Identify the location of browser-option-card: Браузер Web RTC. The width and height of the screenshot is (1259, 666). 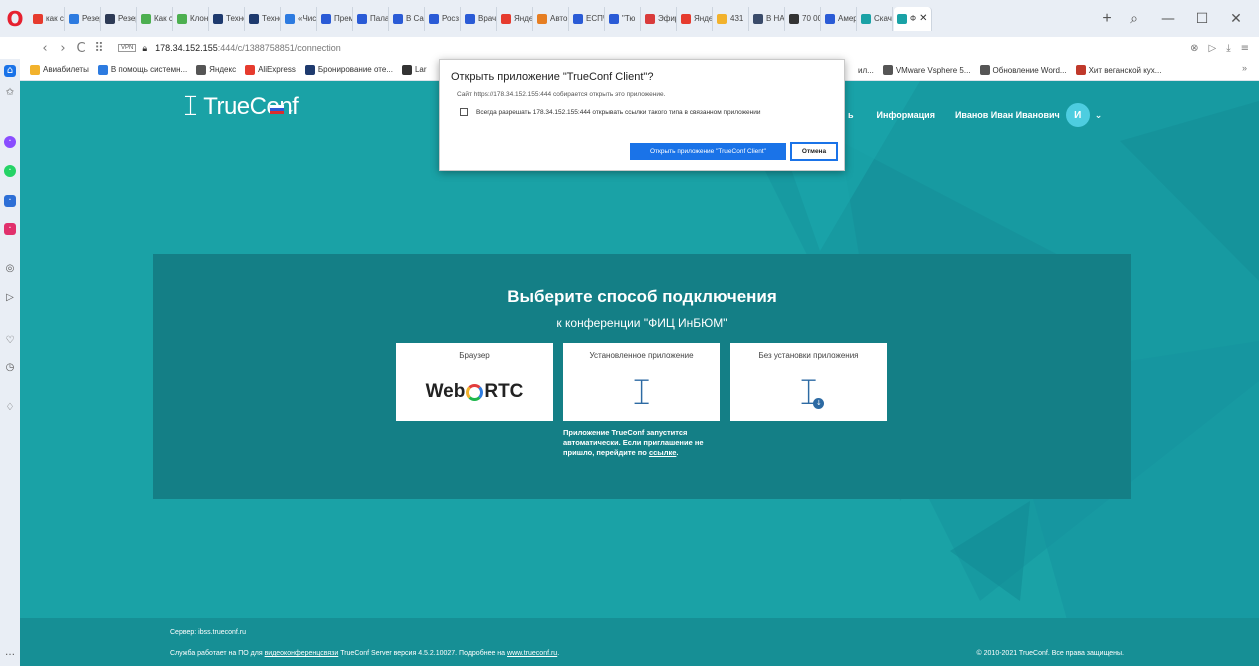
(474, 382).